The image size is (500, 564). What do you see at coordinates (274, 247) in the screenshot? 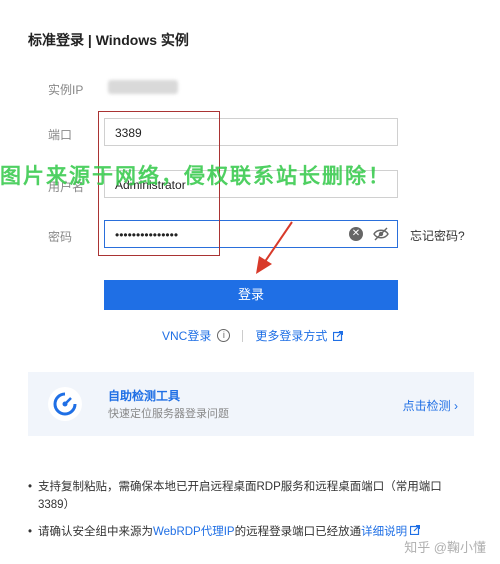
I see `annotation-arrow-icon` at bounding box center [274, 247].